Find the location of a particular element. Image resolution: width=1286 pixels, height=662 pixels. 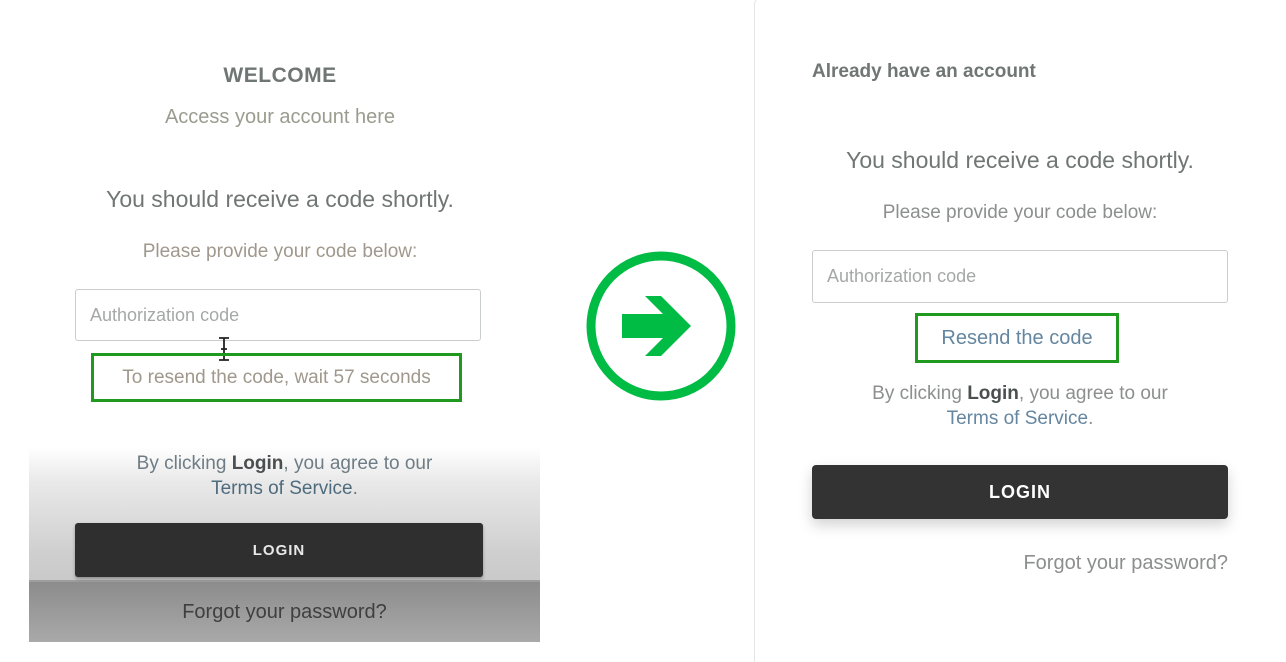

resend-wait-highlight: To resend the code, wait 57 seconds is located at coordinates (276, 377).